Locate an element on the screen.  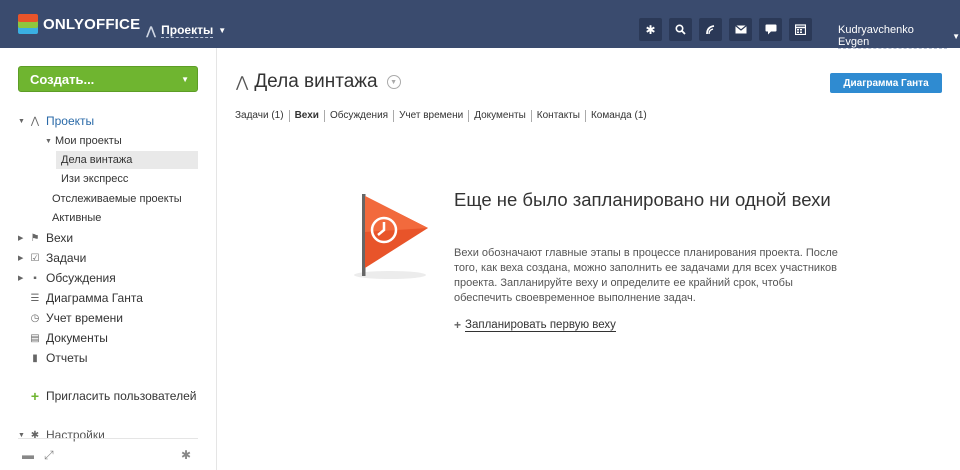
sidebar-item-discussions: ▶ ▪ Обсуждения is located at coordinates (67, 278).